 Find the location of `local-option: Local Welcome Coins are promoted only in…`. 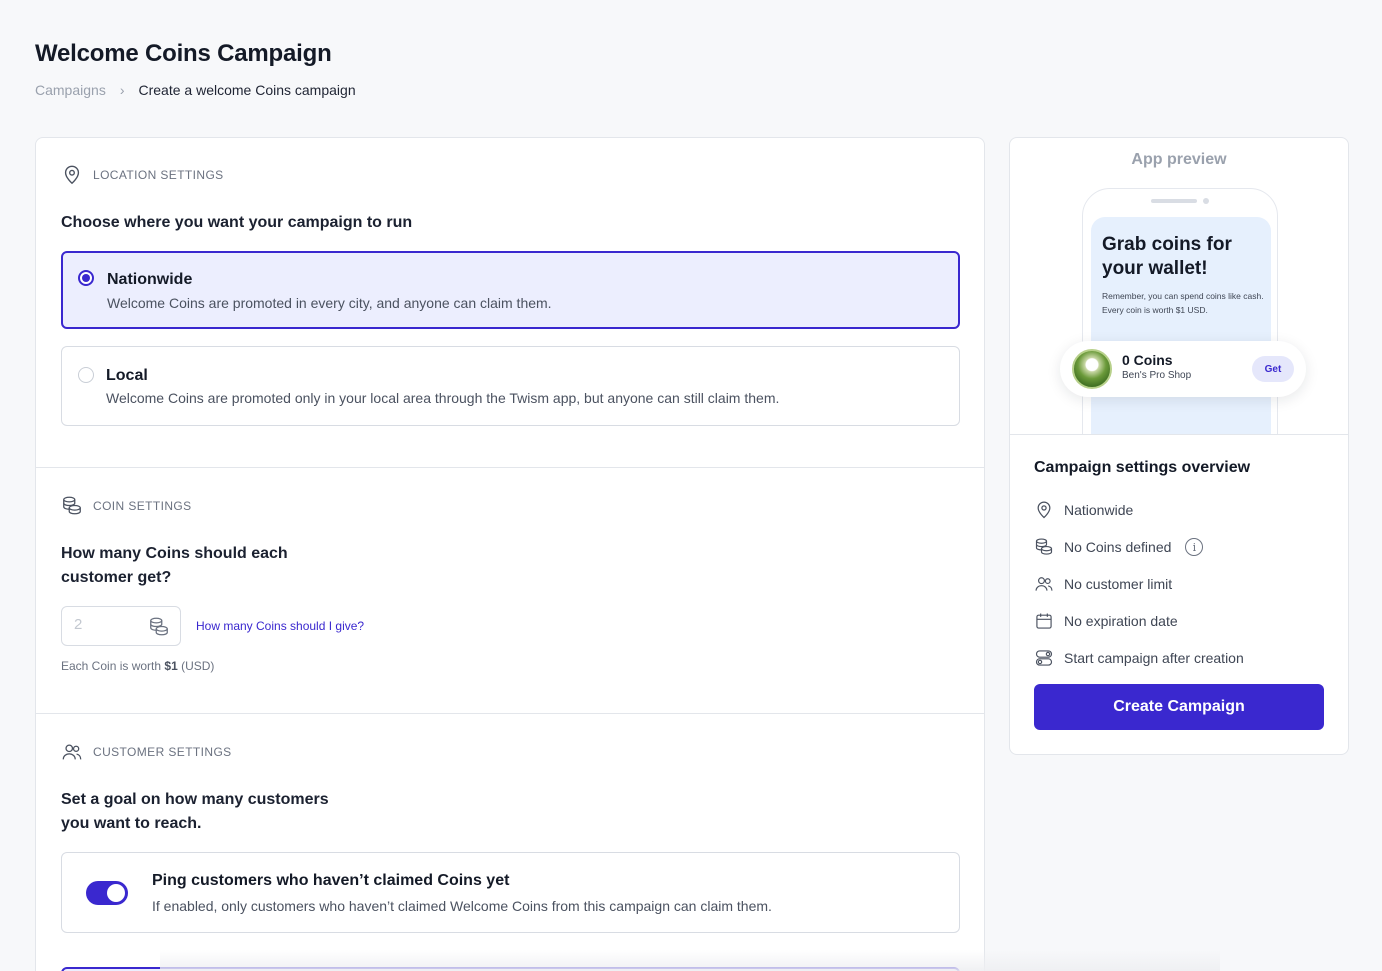

local-option: Local Welcome Coins are promoted only in… is located at coordinates (510, 386).